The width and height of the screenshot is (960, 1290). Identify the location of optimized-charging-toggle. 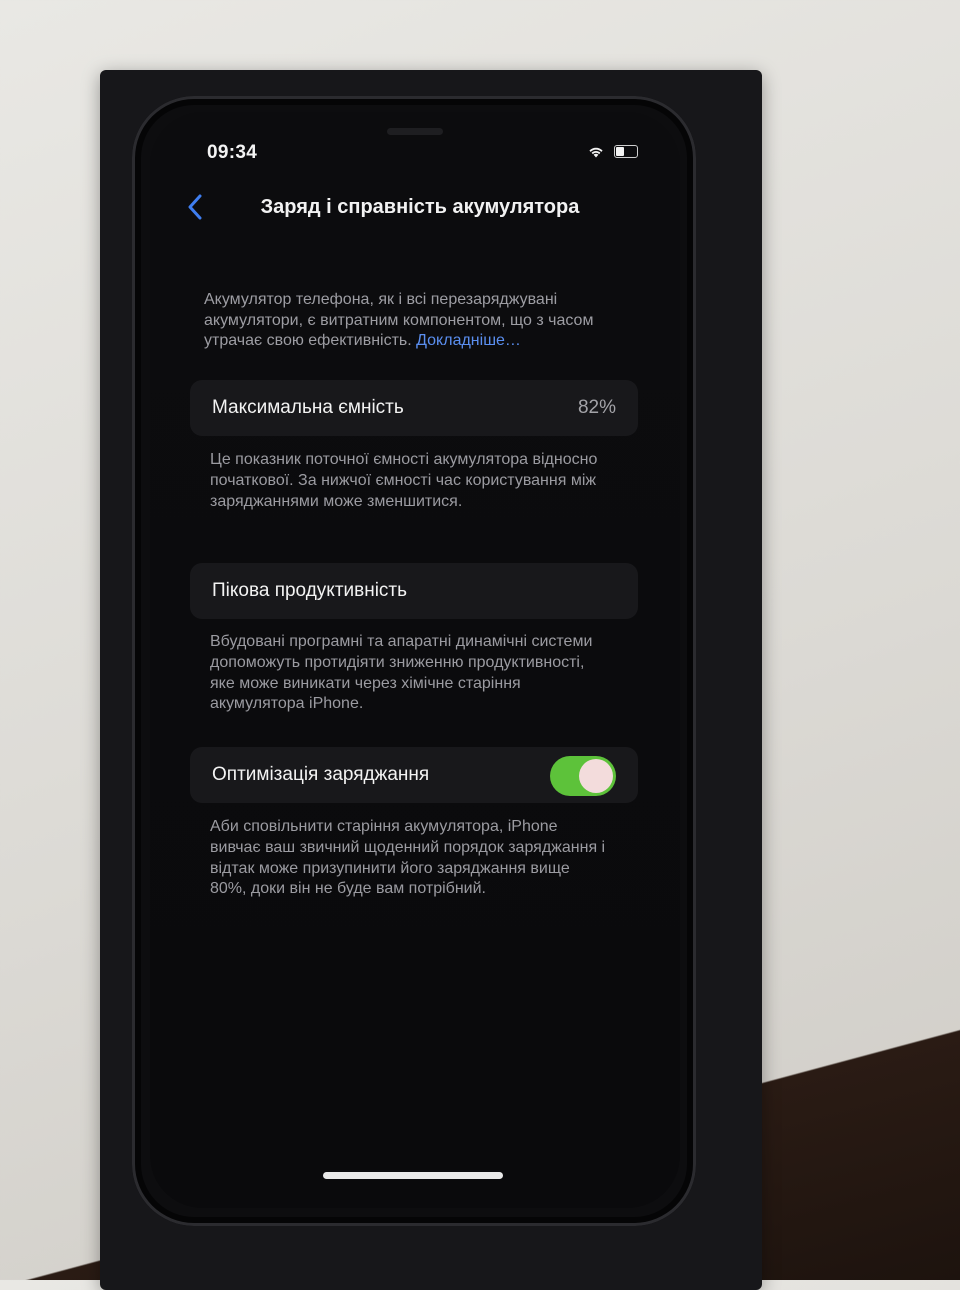
(583, 776).